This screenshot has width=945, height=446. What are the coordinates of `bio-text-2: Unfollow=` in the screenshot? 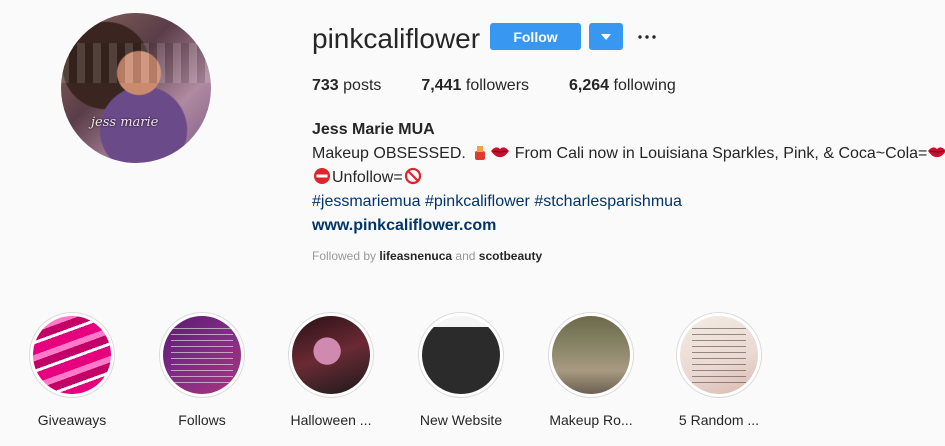 It's located at (367, 177).